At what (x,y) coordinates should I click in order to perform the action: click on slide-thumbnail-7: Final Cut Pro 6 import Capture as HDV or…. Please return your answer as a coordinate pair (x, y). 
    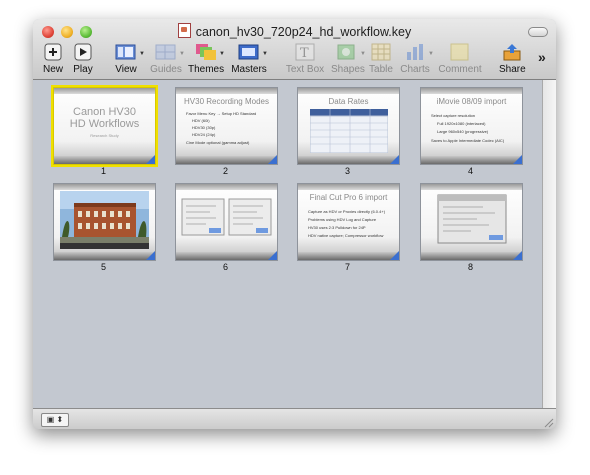
    Looking at the image, I should click on (348, 222).